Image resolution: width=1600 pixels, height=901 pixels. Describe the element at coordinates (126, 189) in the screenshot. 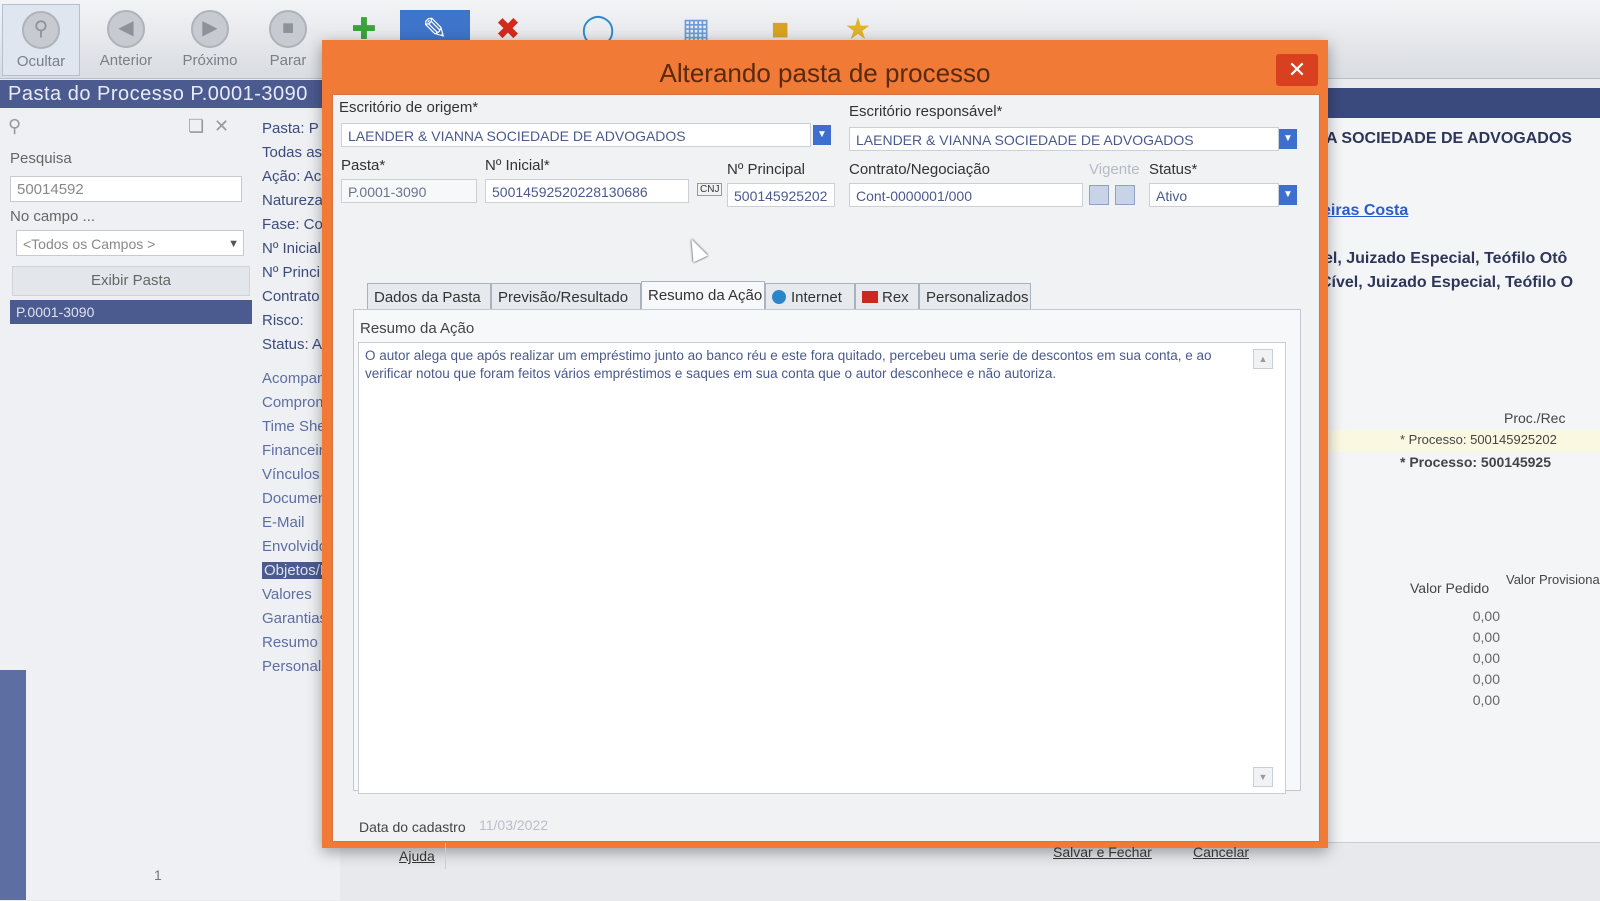

I see `search-input: 50014592` at that location.